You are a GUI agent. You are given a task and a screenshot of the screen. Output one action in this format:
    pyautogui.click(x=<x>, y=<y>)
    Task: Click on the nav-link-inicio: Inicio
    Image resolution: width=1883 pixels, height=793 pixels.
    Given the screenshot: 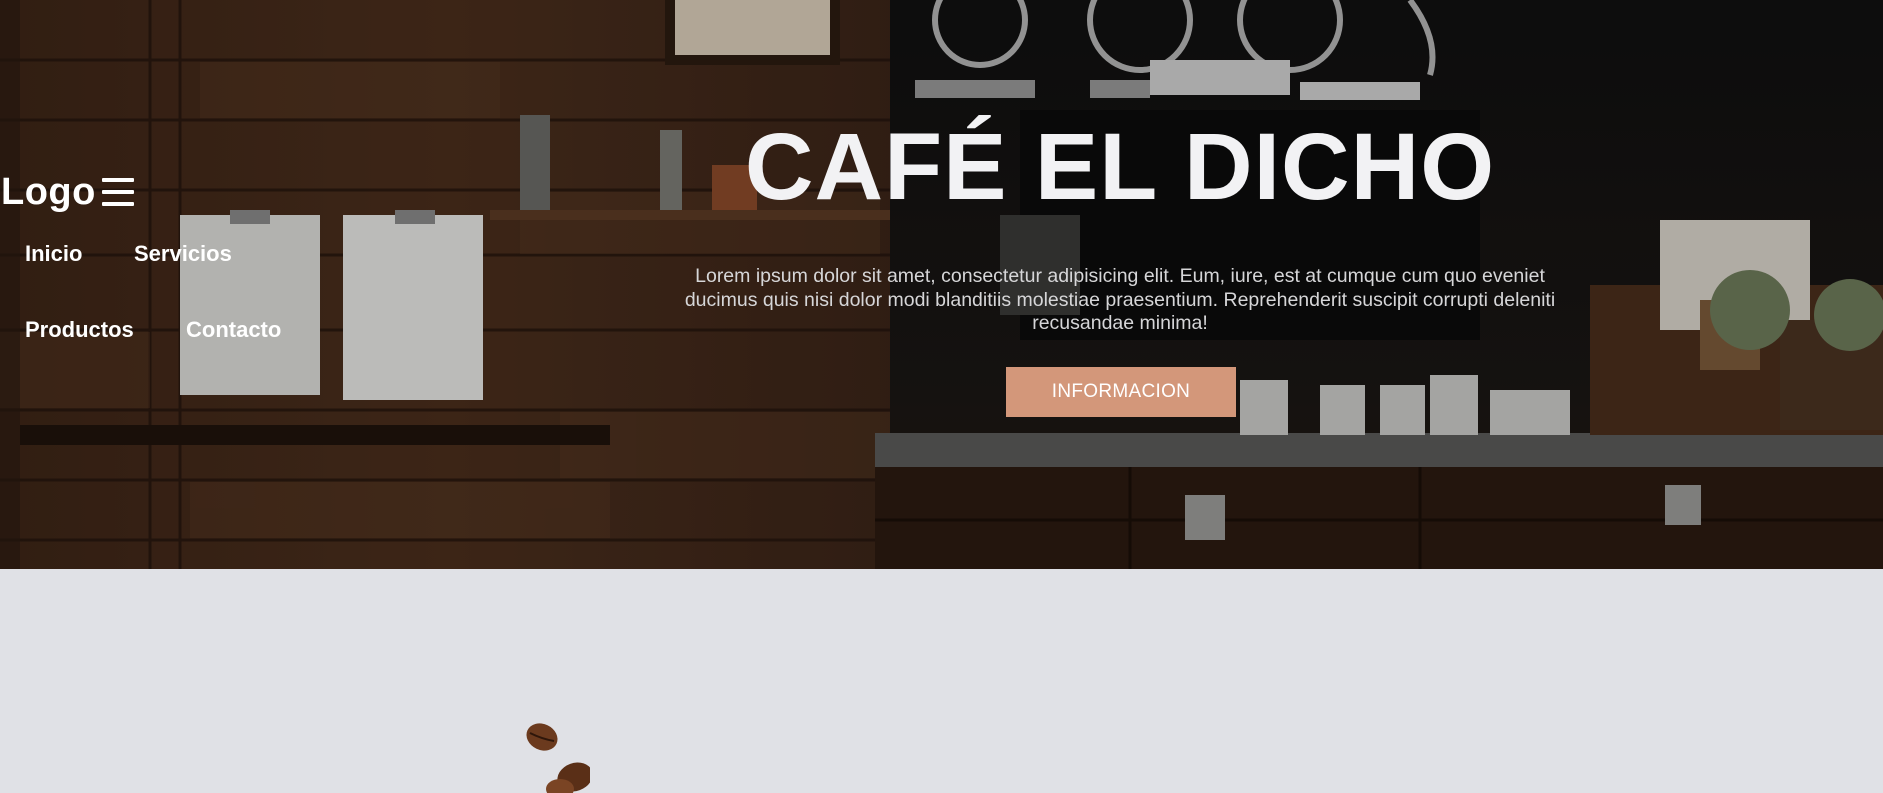 What is the action you would take?
    pyautogui.click(x=53, y=254)
    